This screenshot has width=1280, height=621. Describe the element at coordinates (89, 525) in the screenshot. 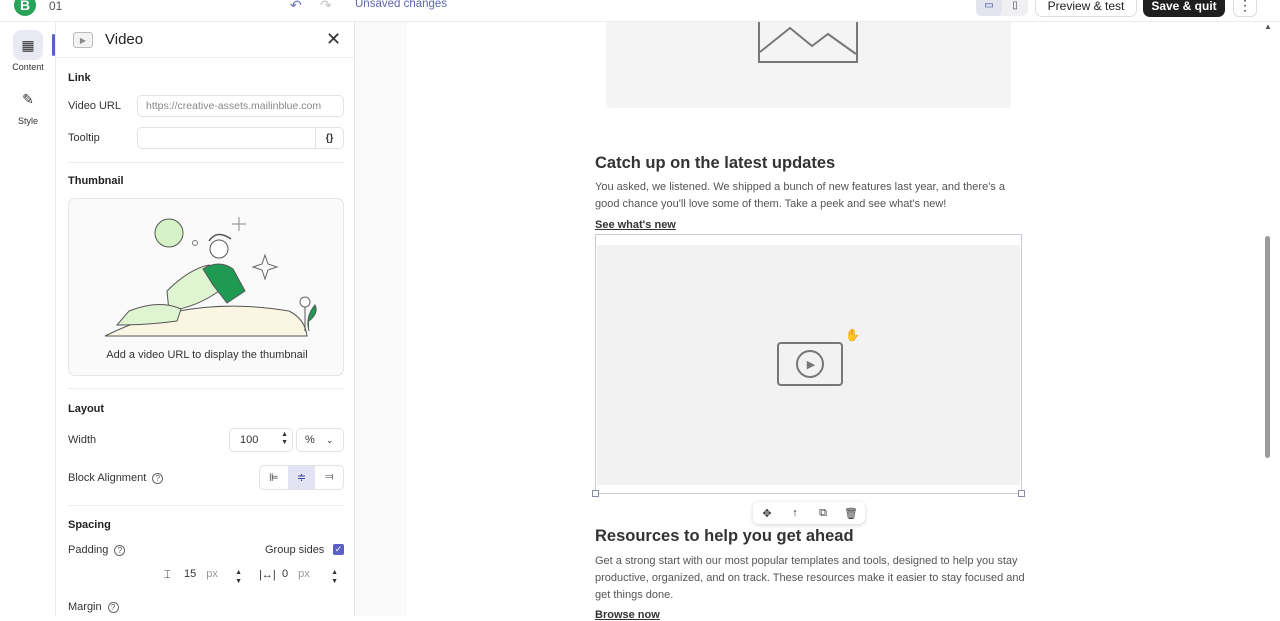

I see `spacing-section-title: Spacing` at that location.